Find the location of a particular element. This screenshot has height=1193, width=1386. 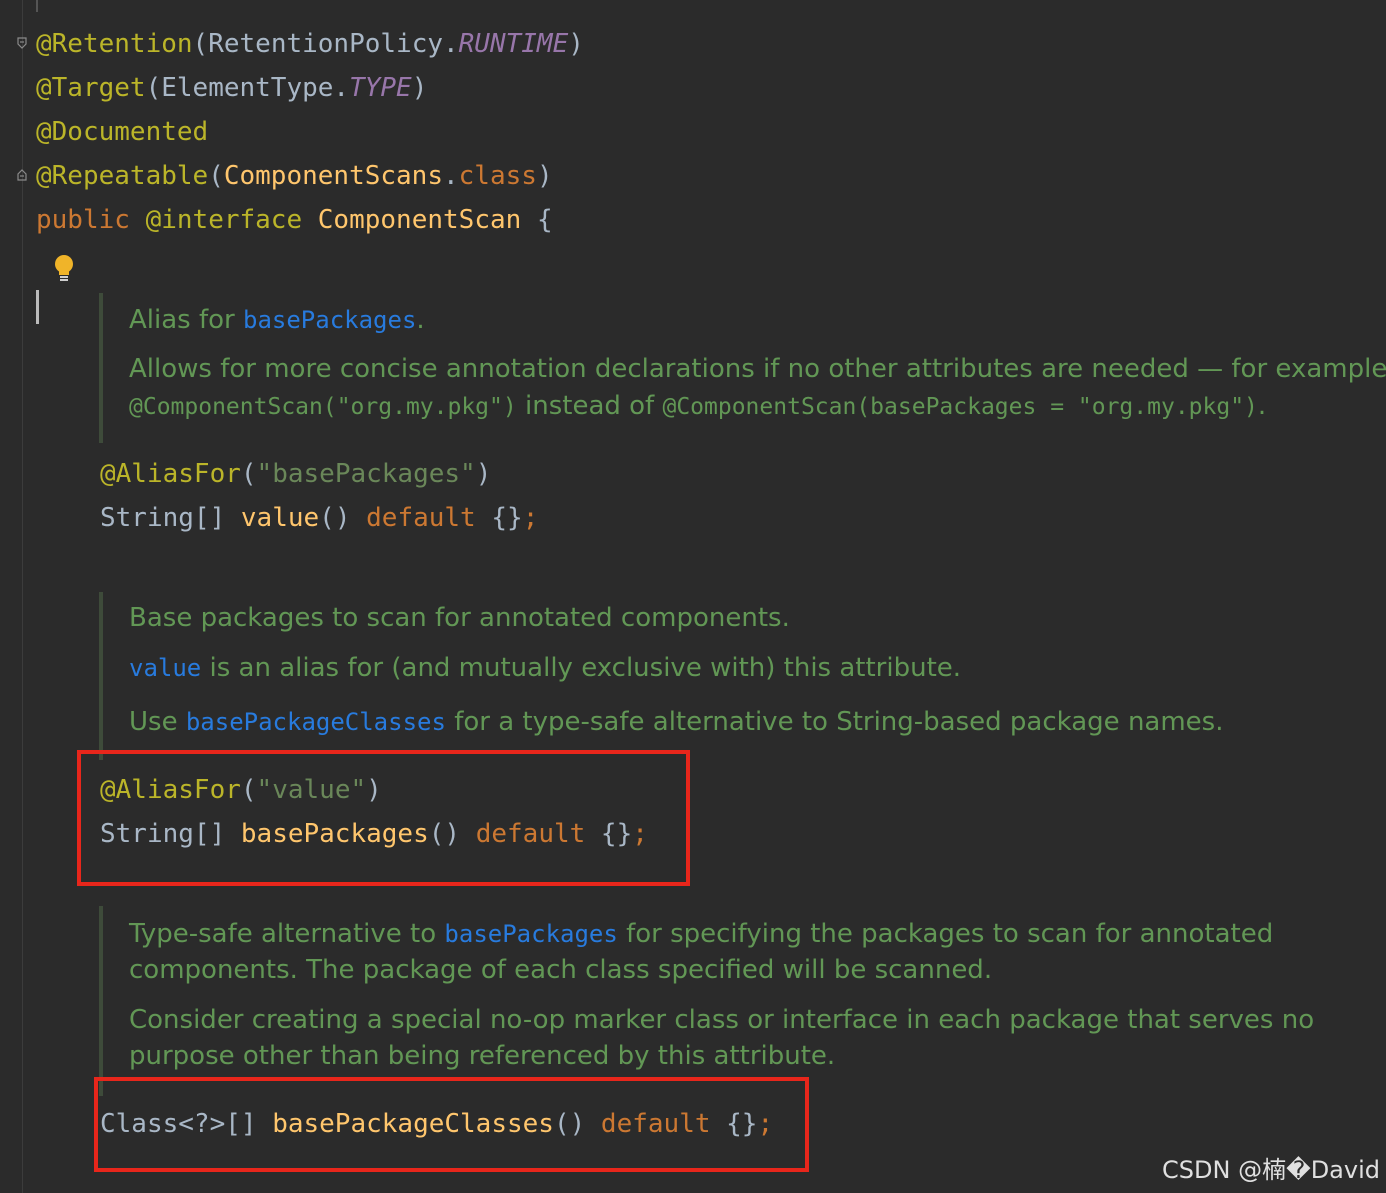

code-line-retention: @Retention(RetentionPolicy.RUNTIME) is located at coordinates (310, 44).